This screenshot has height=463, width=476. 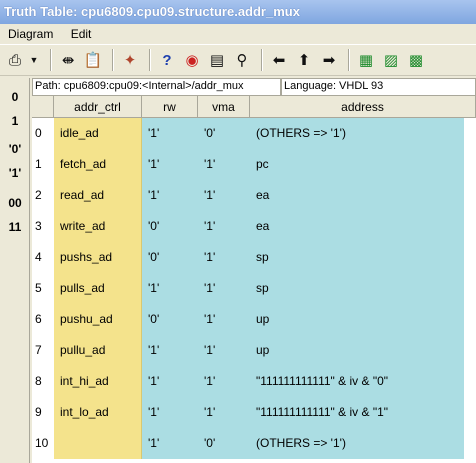 I want to click on column-header-vma: vma, so click(x=224, y=107).